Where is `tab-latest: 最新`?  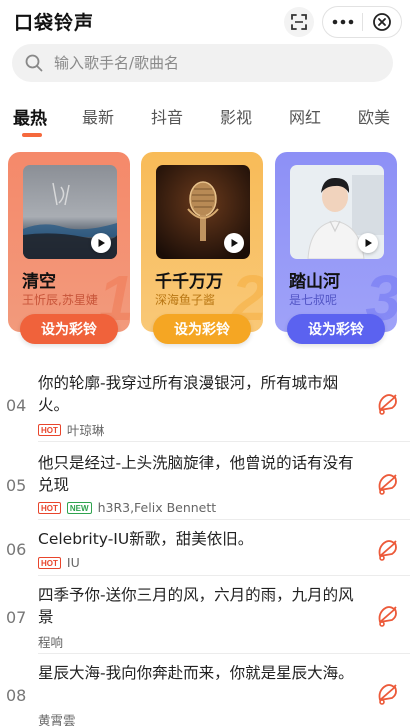 tab-latest: 最新 is located at coordinates (98, 116).